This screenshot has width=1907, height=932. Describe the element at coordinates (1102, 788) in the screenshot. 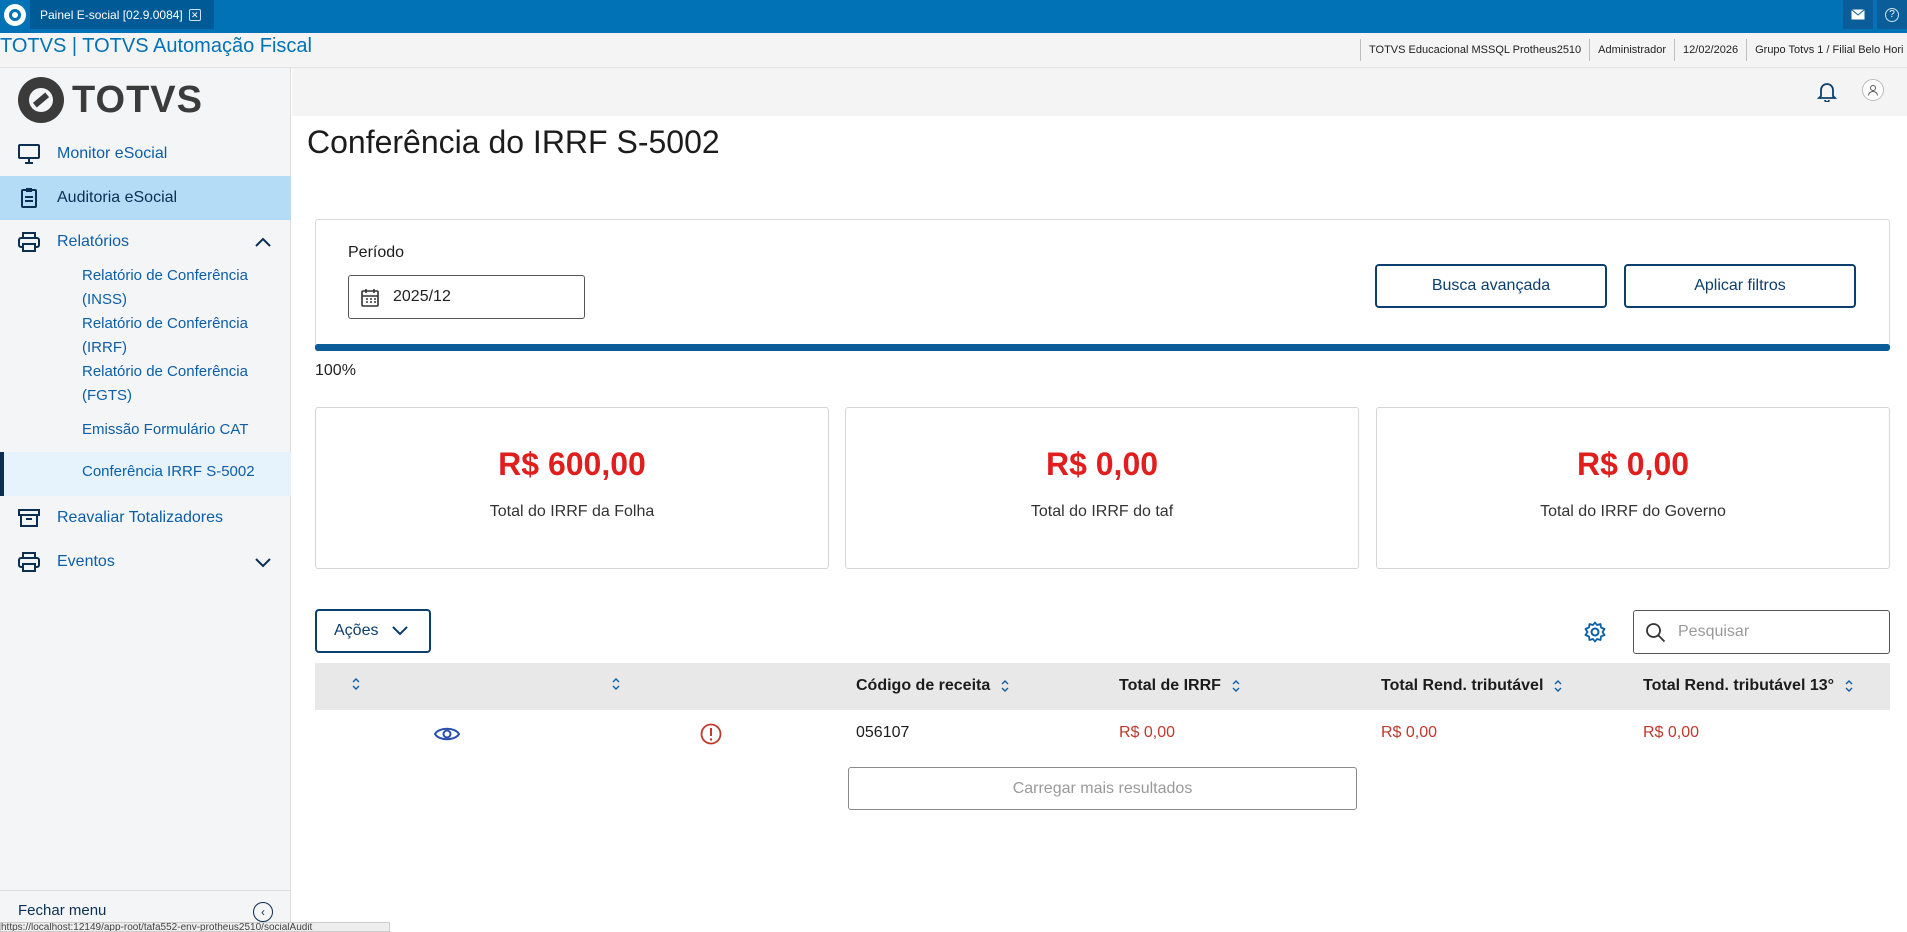

I see `load-more-button: Carregar mais resultados` at that location.